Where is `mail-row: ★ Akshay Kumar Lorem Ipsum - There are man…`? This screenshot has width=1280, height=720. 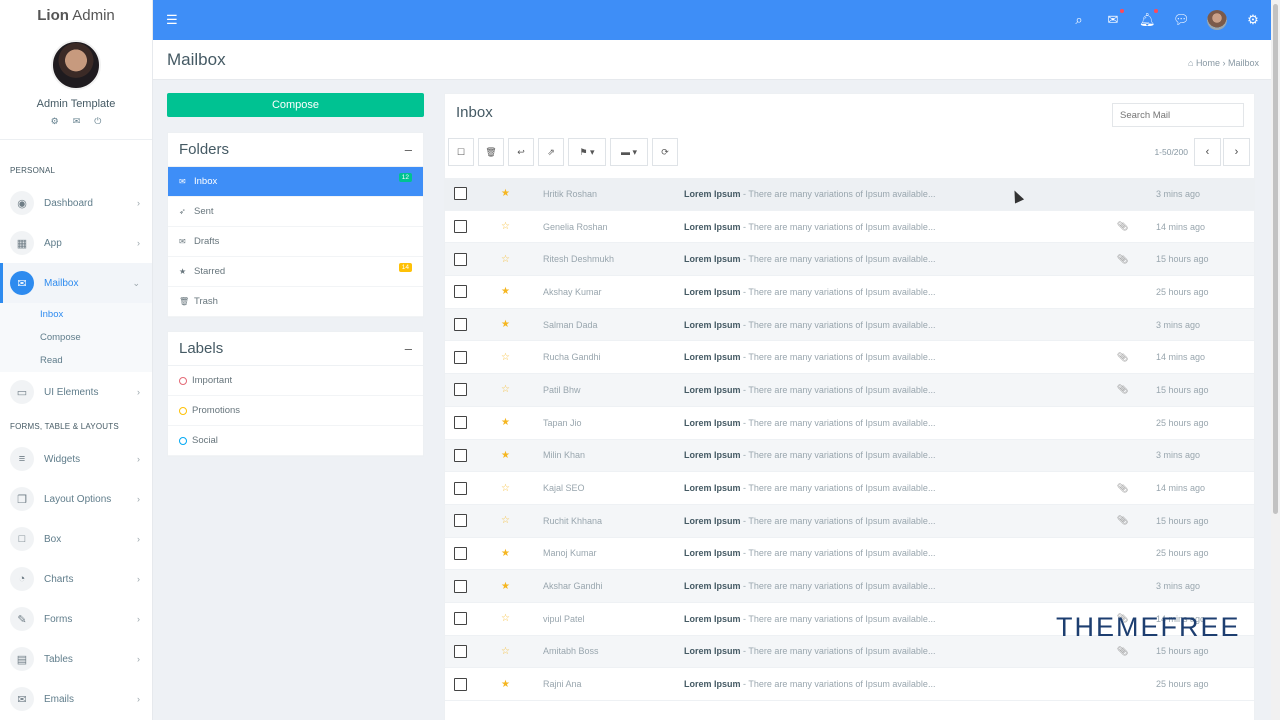
mail-row: ★ Akshay Kumar Lorem Ipsum - There are man… is located at coordinates (849, 292).